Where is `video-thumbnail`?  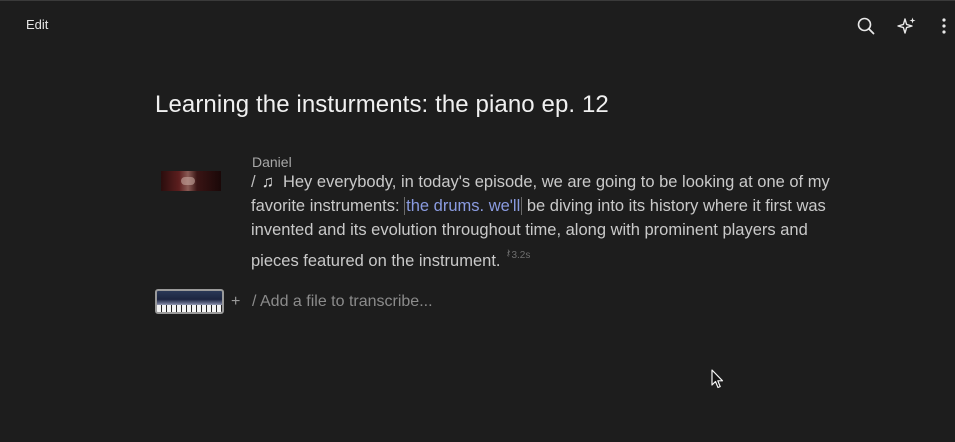 video-thumbnail is located at coordinates (191, 181).